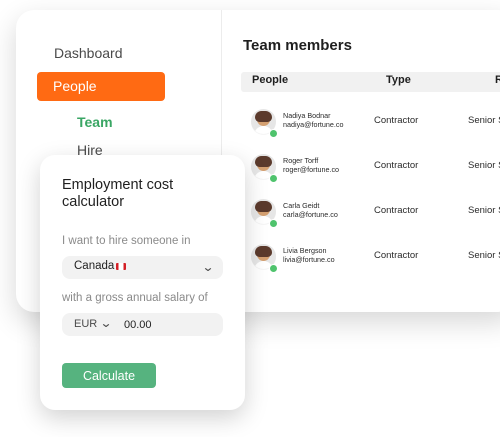  I want to click on salary-label: with a gross annual salary of, so click(135, 298).